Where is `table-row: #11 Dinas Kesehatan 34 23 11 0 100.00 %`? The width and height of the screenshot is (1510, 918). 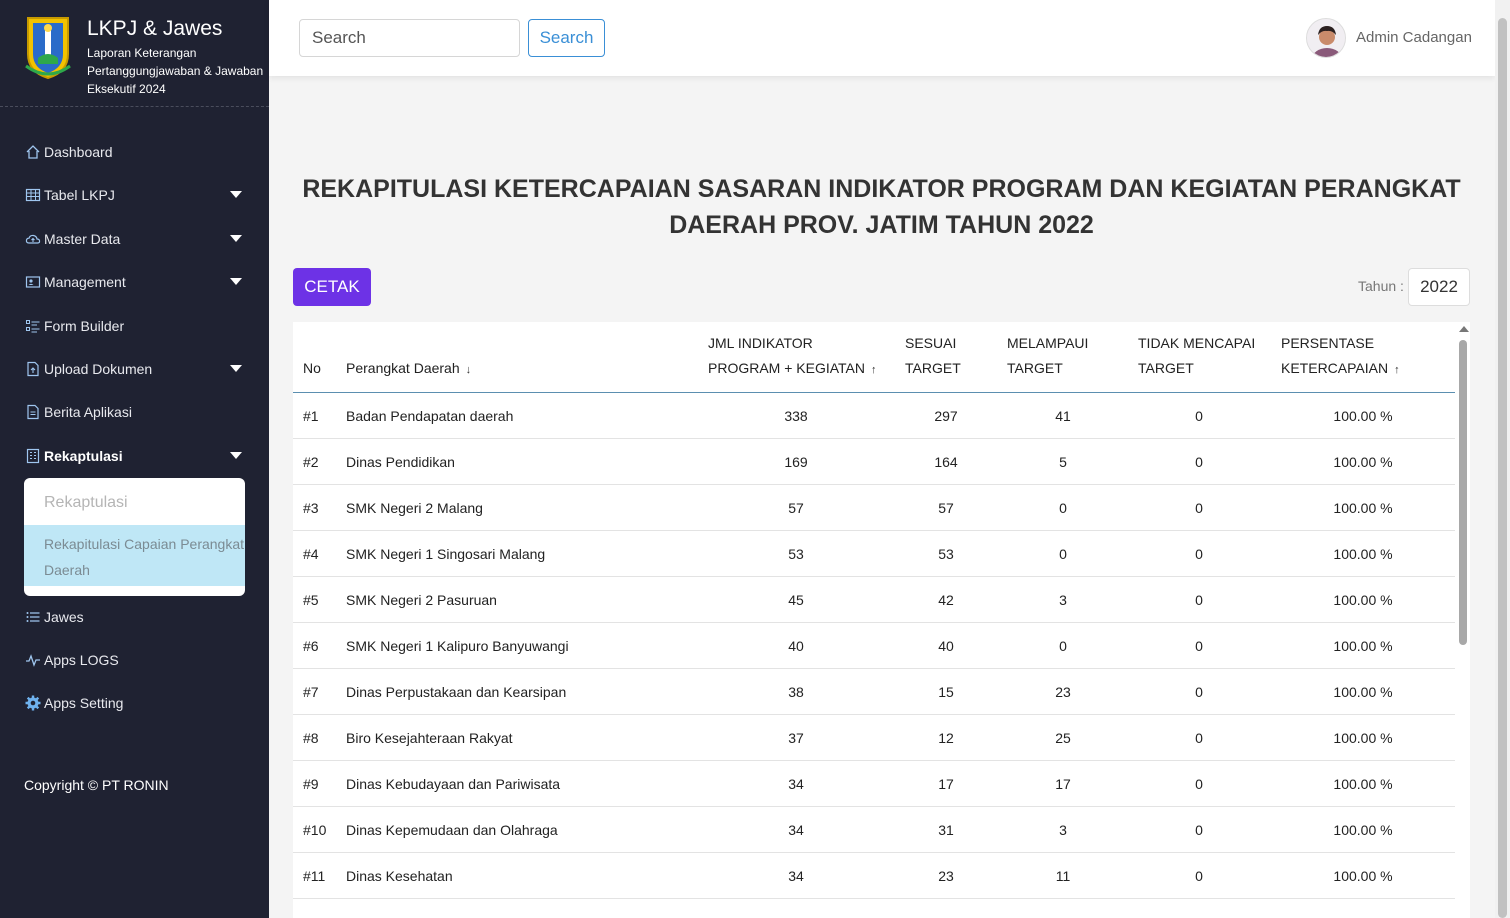 table-row: #11 Dinas Kesehatan 34 23 11 0 100.00 % is located at coordinates (874, 876).